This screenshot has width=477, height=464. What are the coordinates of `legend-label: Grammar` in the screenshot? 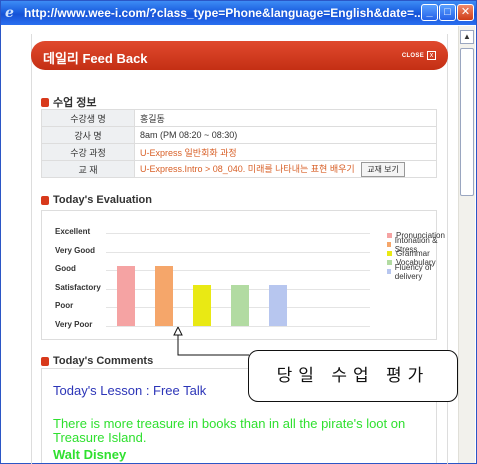 It's located at (413, 253).